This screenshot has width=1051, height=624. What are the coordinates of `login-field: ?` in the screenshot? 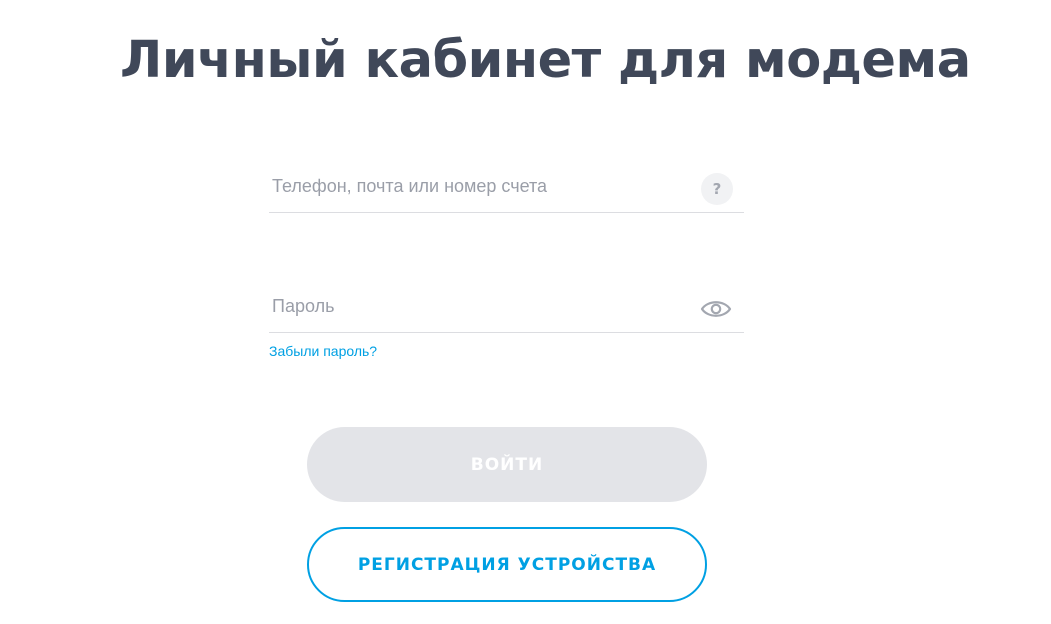 It's located at (506, 188).